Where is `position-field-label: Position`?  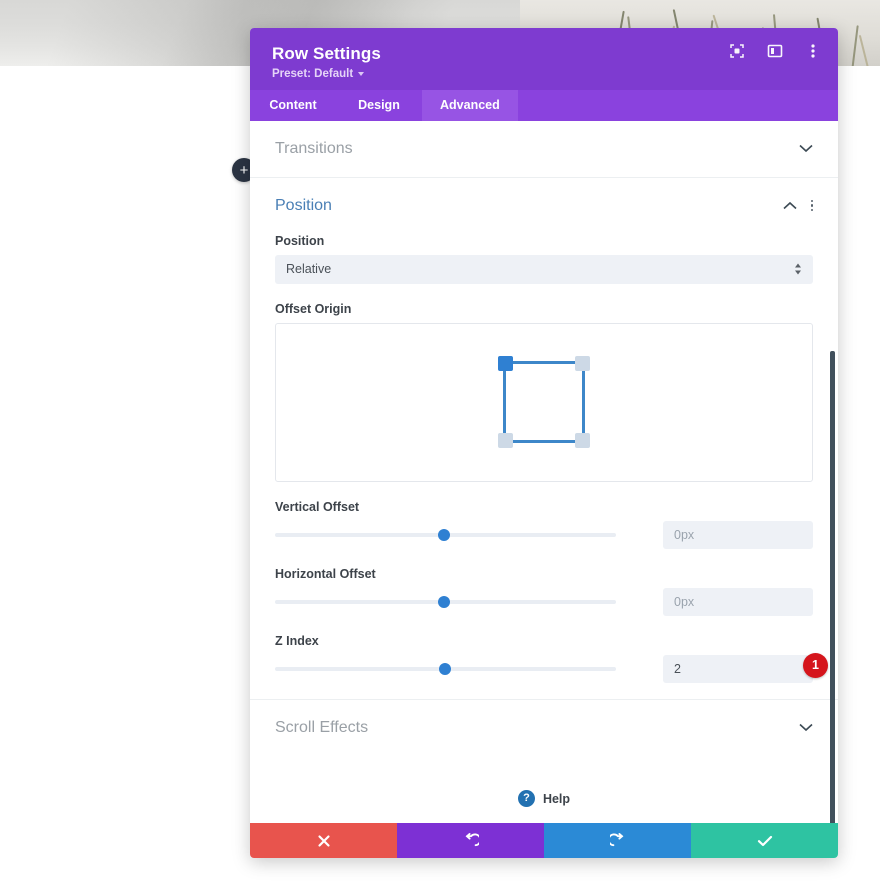
position-field-label: Position is located at coordinates (300, 240).